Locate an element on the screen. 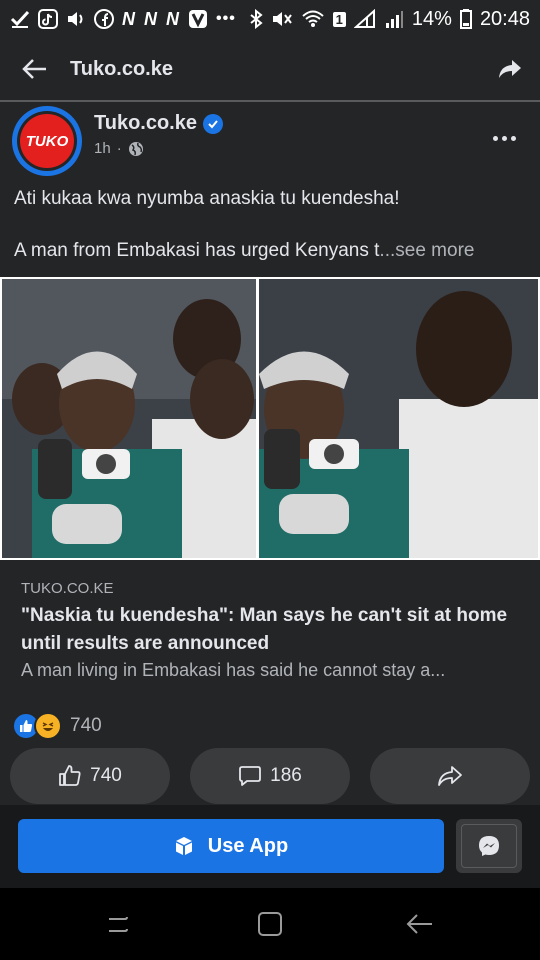 This screenshot has width=540, height=960. use-app-button: Use App is located at coordinates (231, 846).